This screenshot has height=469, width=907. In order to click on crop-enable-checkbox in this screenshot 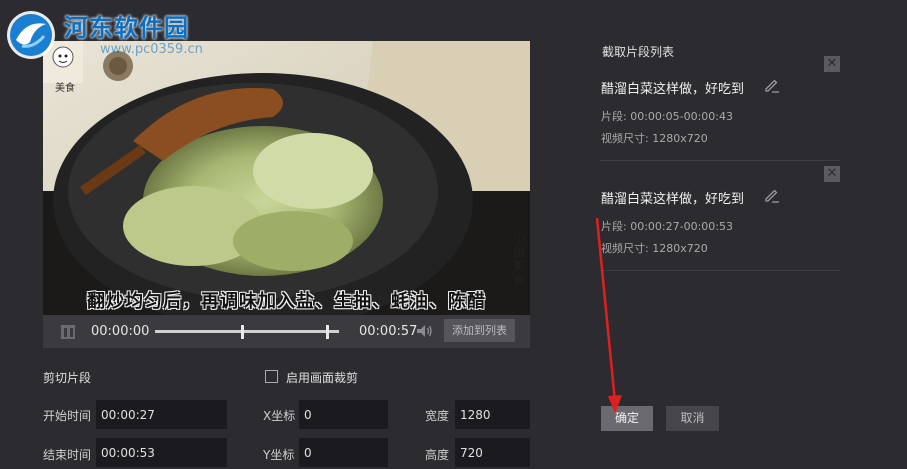, I will do `click(271, 376)`.